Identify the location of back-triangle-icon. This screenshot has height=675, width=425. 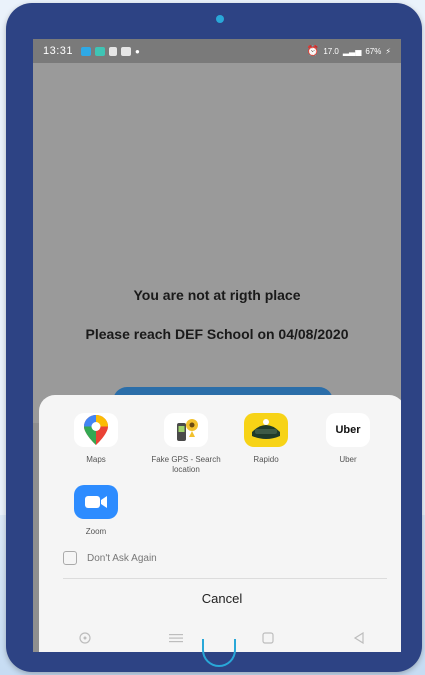
(359, 638).